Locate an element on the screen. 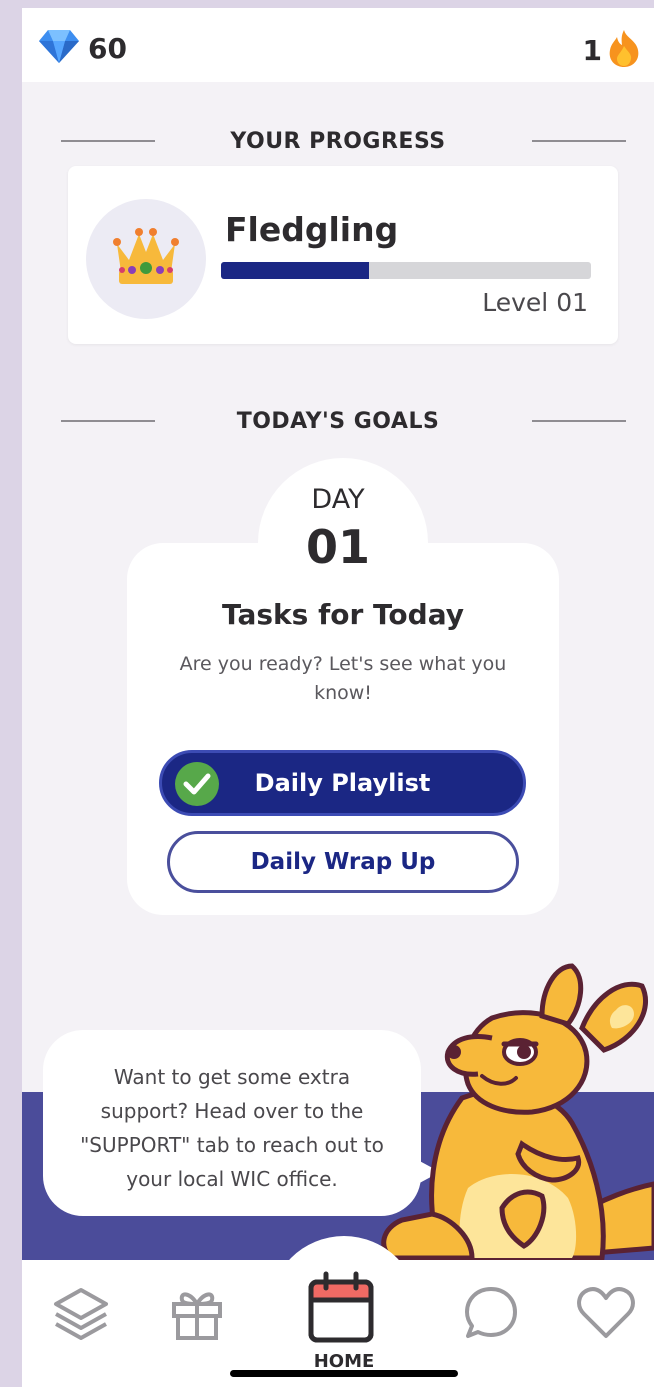  crown-icon is located at coordinates (146, 259).